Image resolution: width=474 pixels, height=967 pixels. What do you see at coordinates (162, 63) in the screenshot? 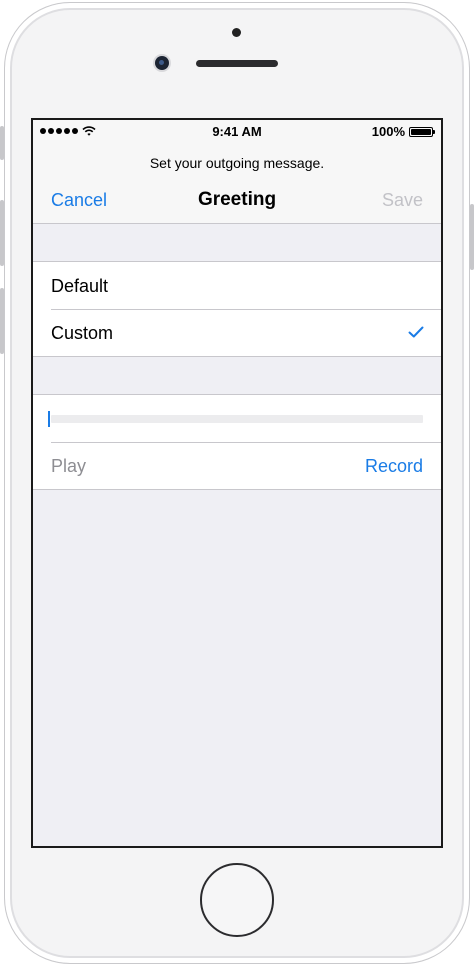
I see `front-camera` at bounding box center [162, 63].